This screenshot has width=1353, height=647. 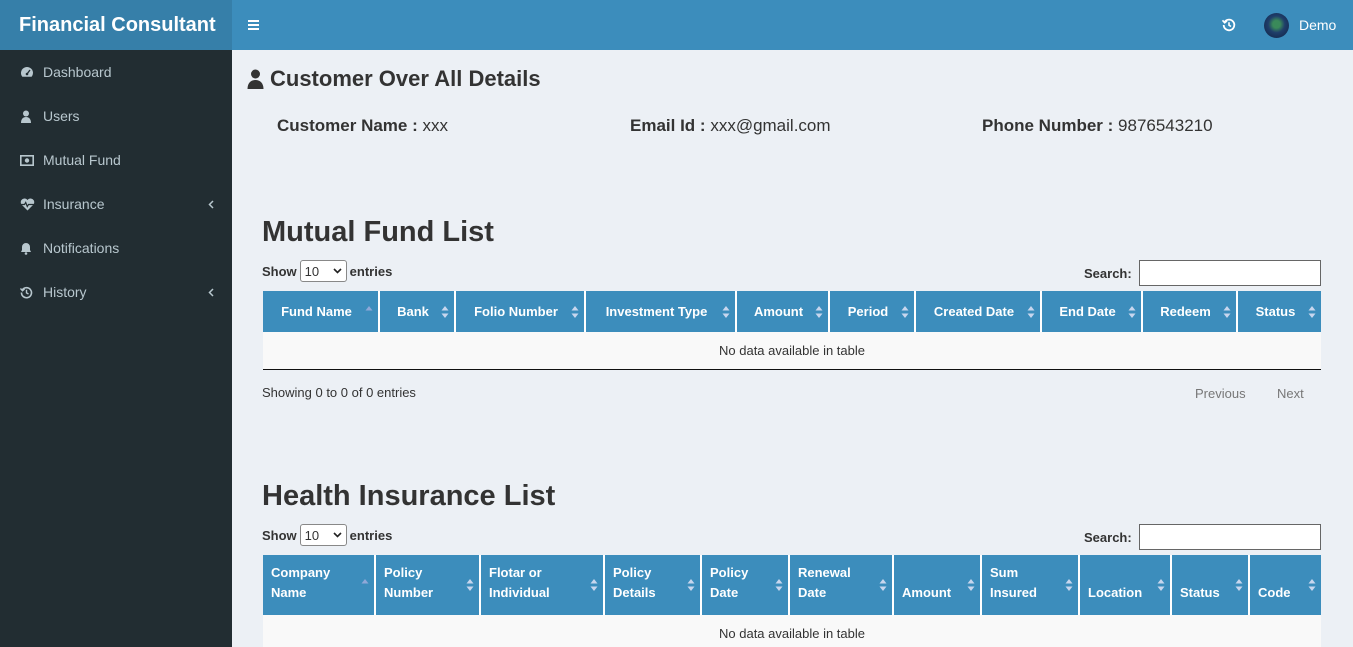 I want to click on health-insurance-title: Health Insurance List, so click(x=409, y=496).